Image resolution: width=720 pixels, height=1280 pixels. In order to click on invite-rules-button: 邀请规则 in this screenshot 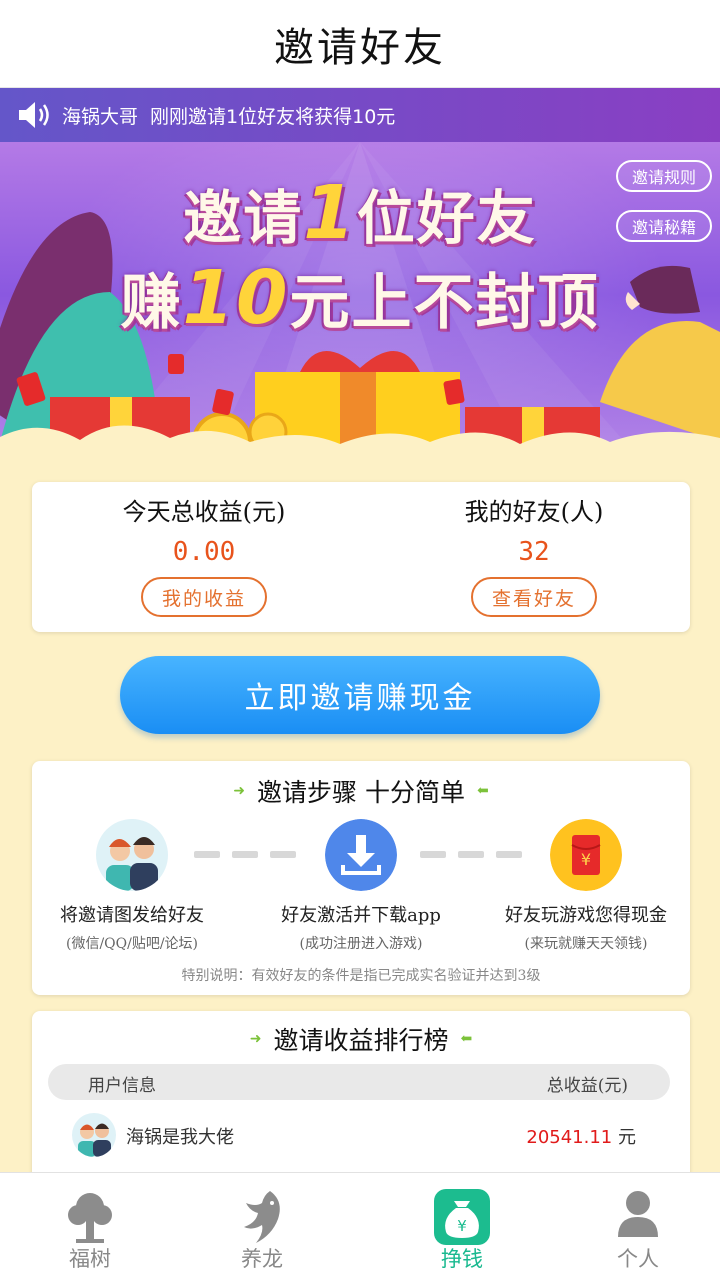, I will do `click(663, 176)`.